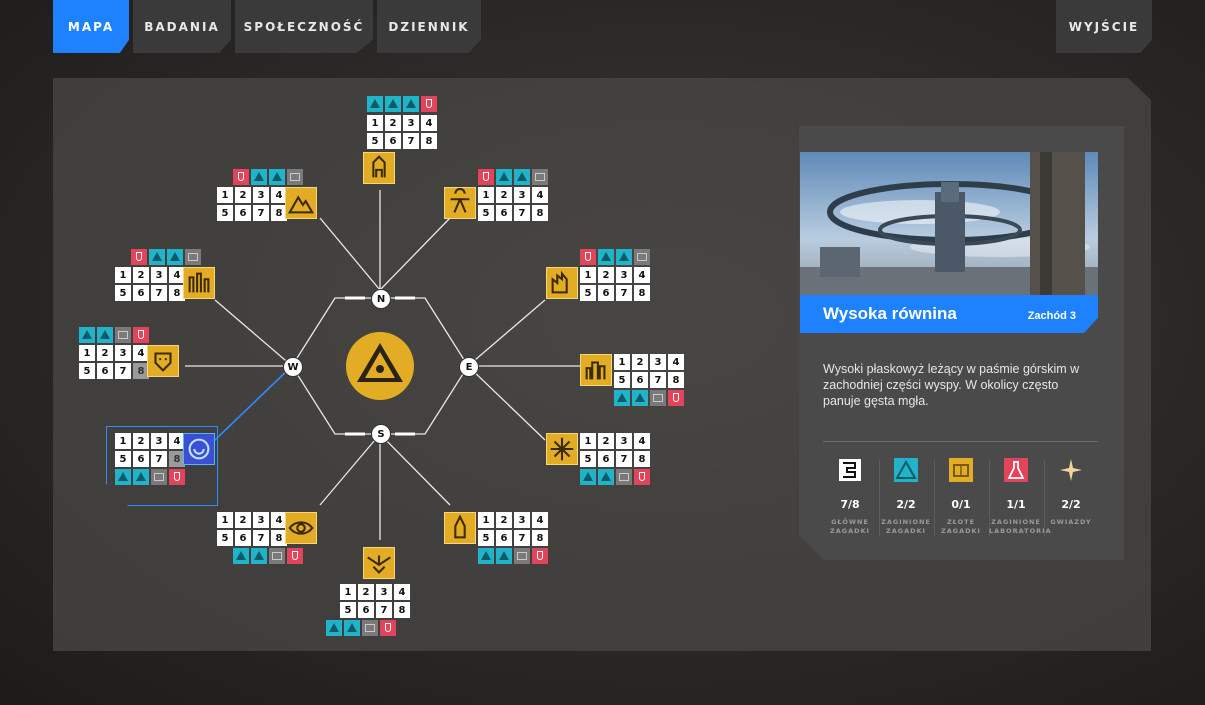  I want to click on stat-lost-labs: 1/1 ZAGINIONE LABORATORIA, so click(1020, 497).